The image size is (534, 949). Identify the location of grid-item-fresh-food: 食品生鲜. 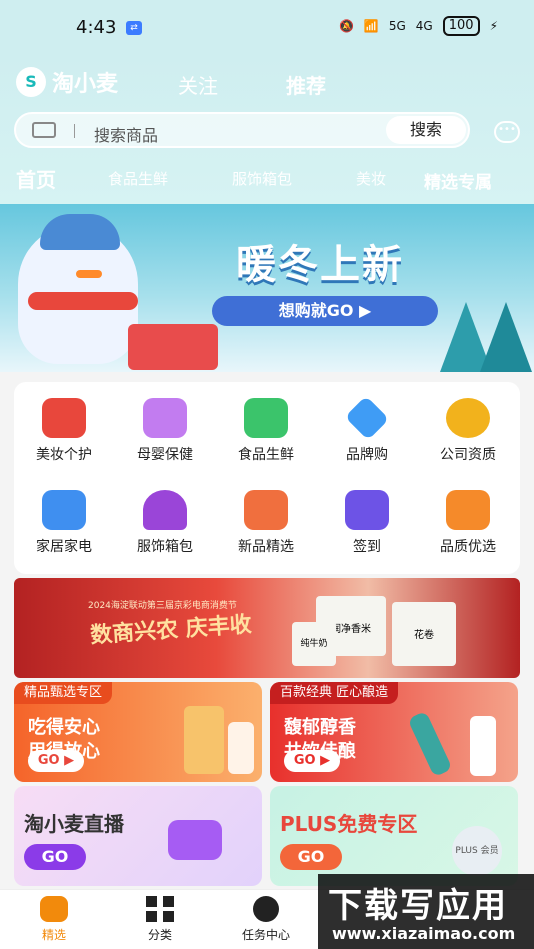
(266, 430).